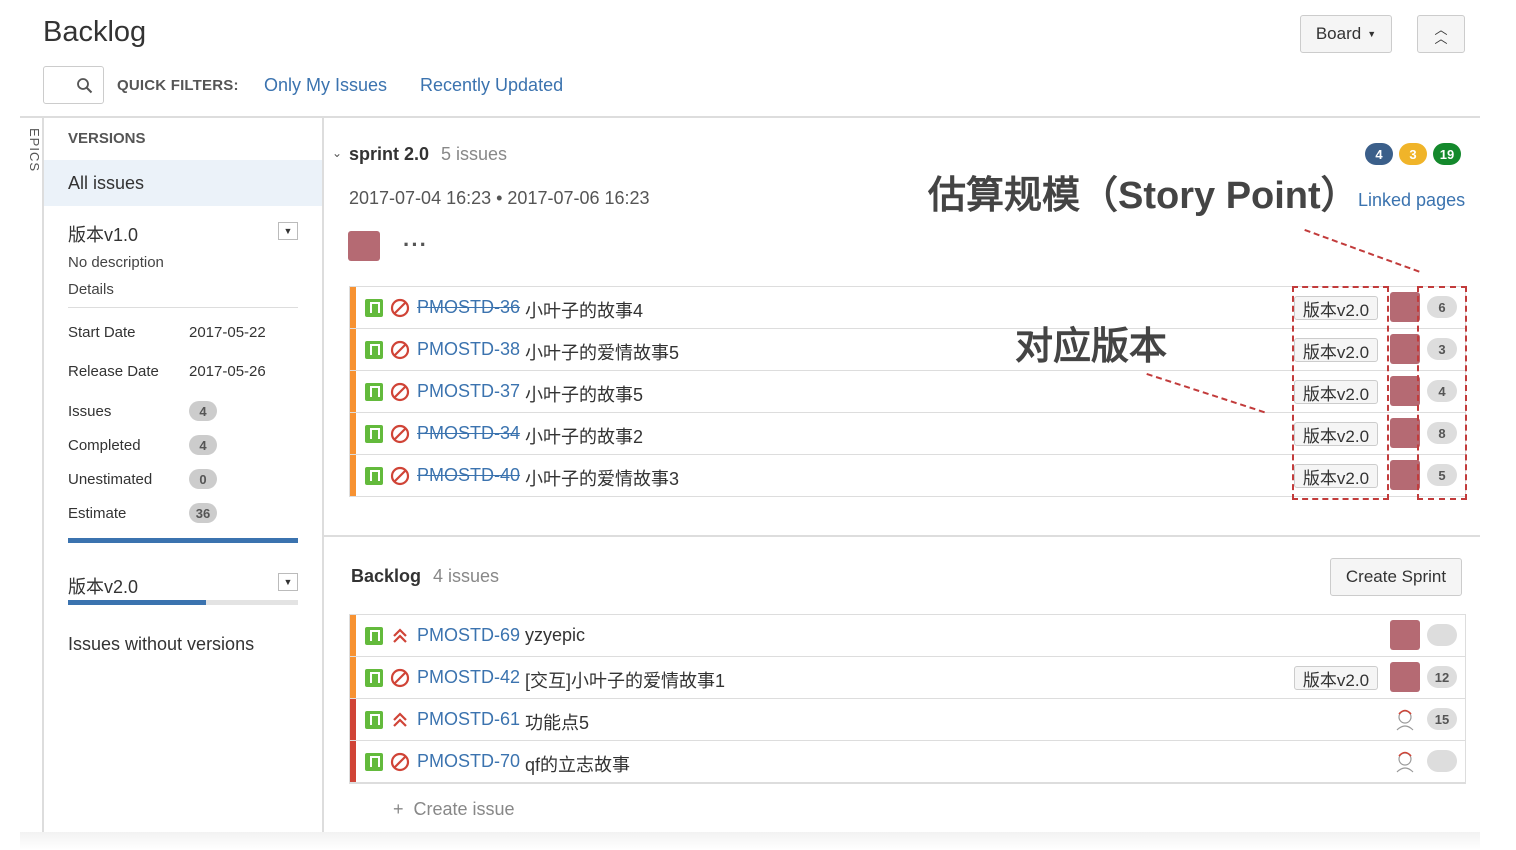  What do you see at coordinates (468, 677) in the screenshot?
I see `issue-key: PMOSTD-42` at bounding box center [468, 677].